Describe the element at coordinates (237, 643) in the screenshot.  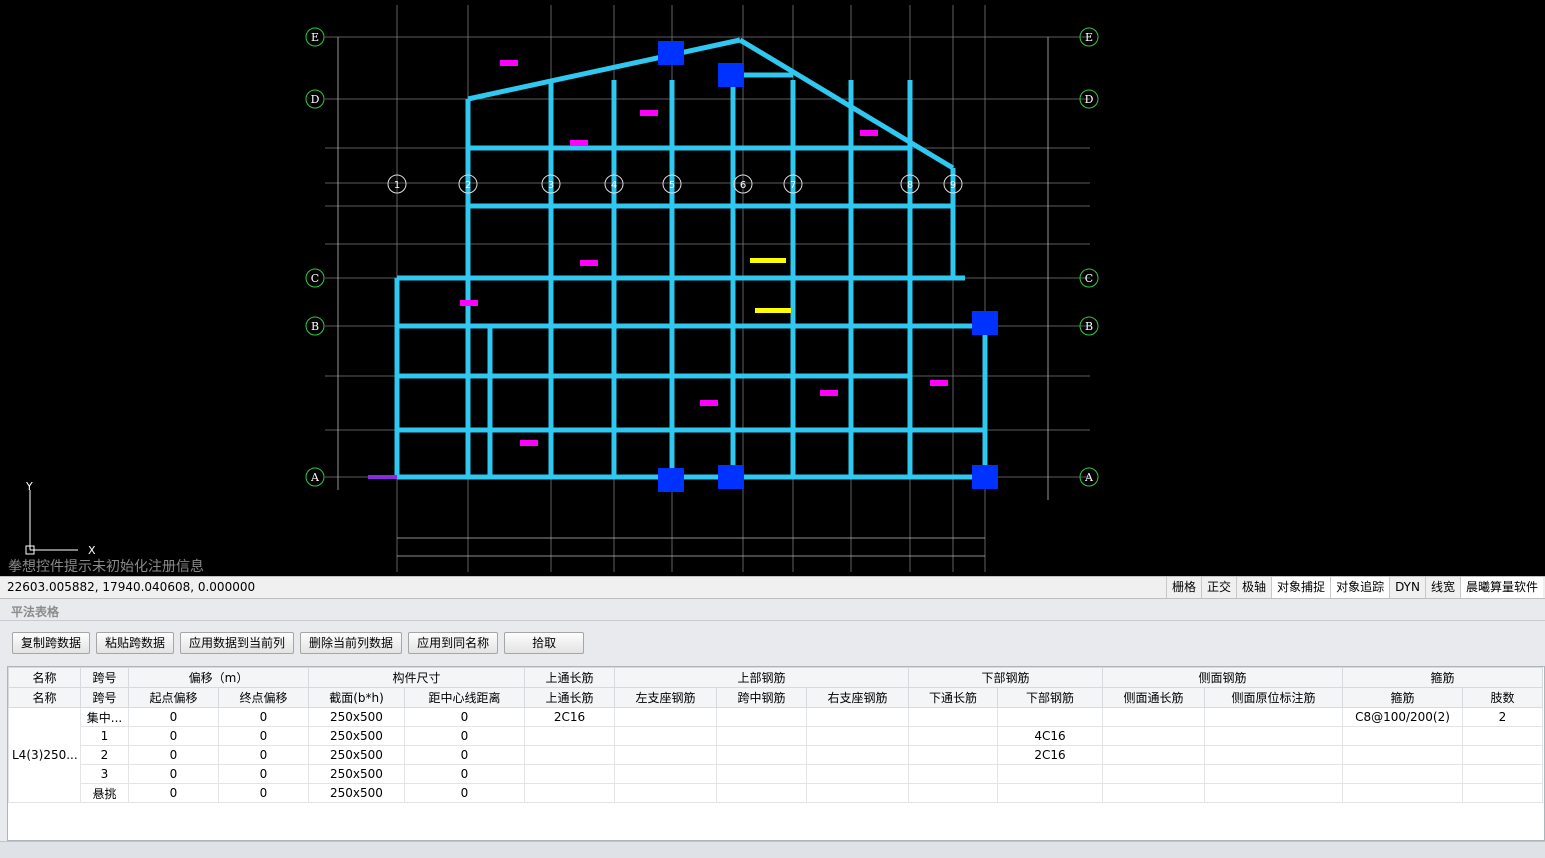
I see `apply-to-column-button: 应用数据到当前列` at that location.